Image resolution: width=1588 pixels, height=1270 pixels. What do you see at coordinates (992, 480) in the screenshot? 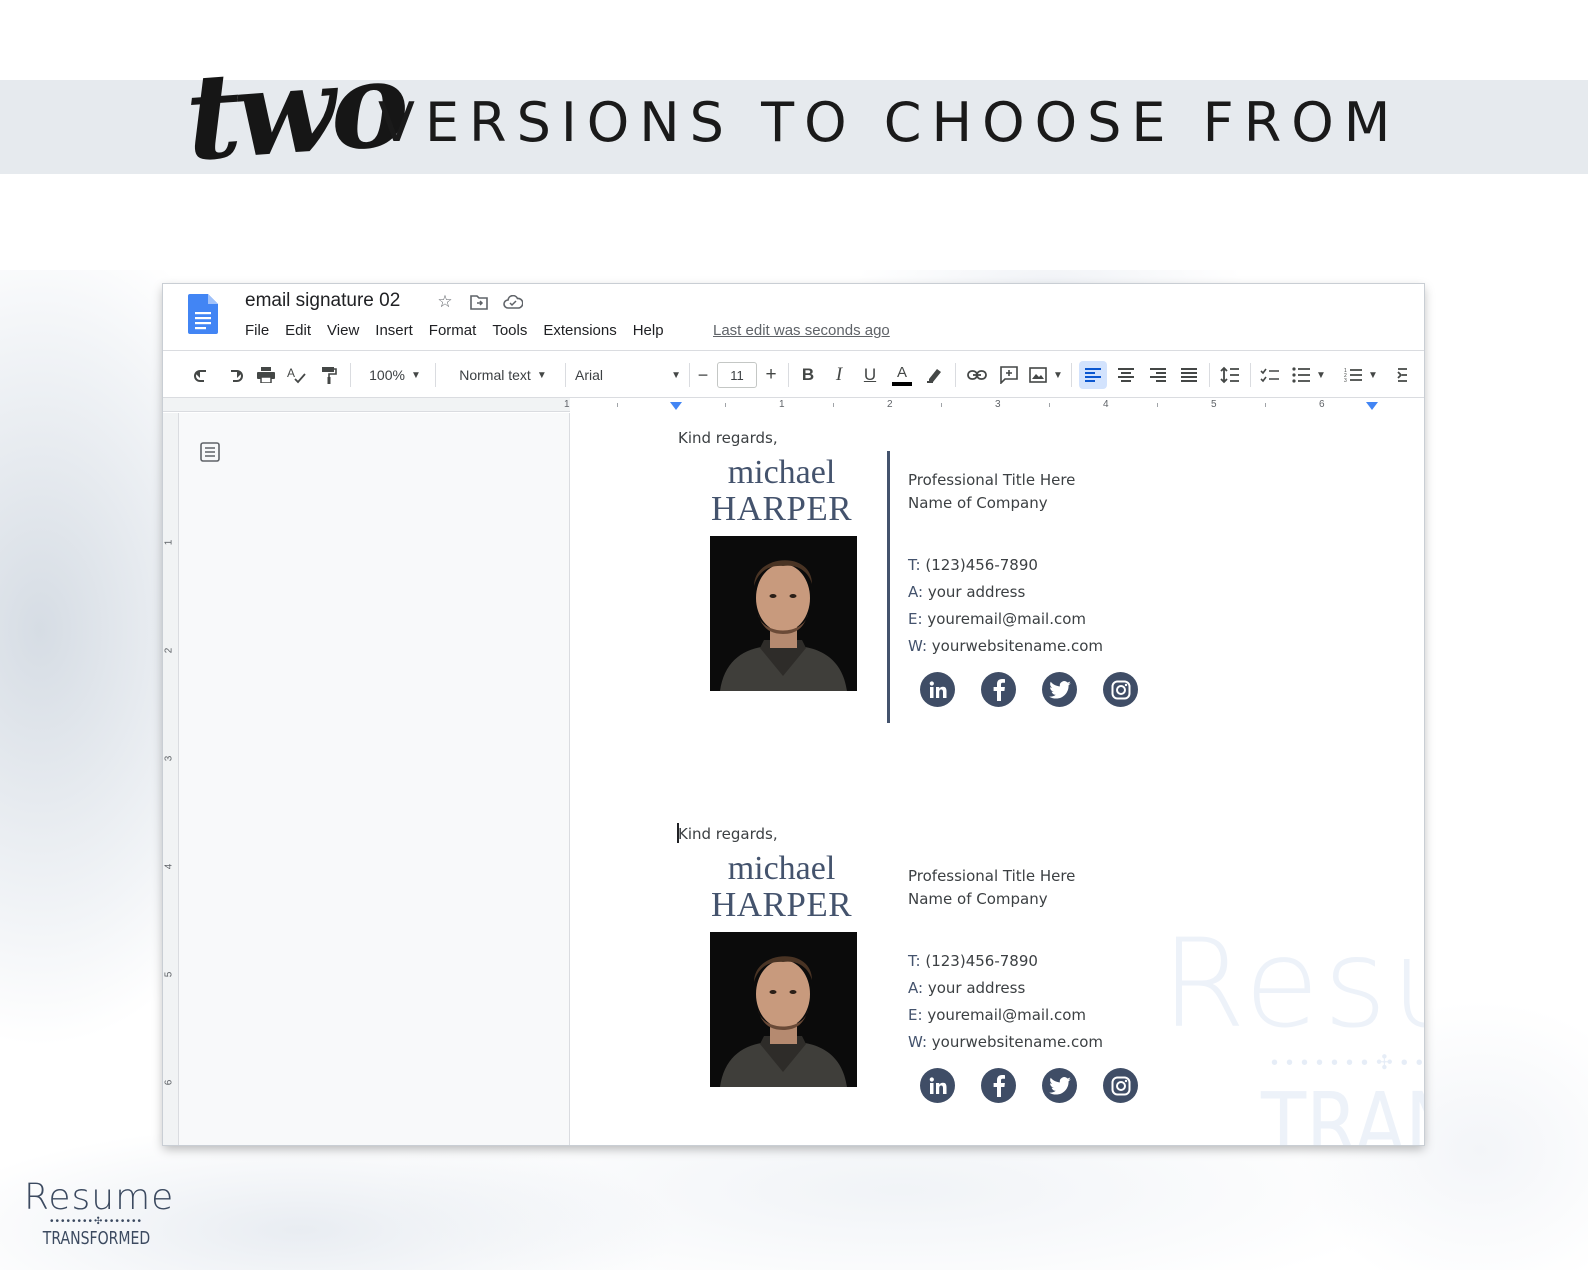
I see `job-title: Professional Title Here` at bounding box center [992, 480].